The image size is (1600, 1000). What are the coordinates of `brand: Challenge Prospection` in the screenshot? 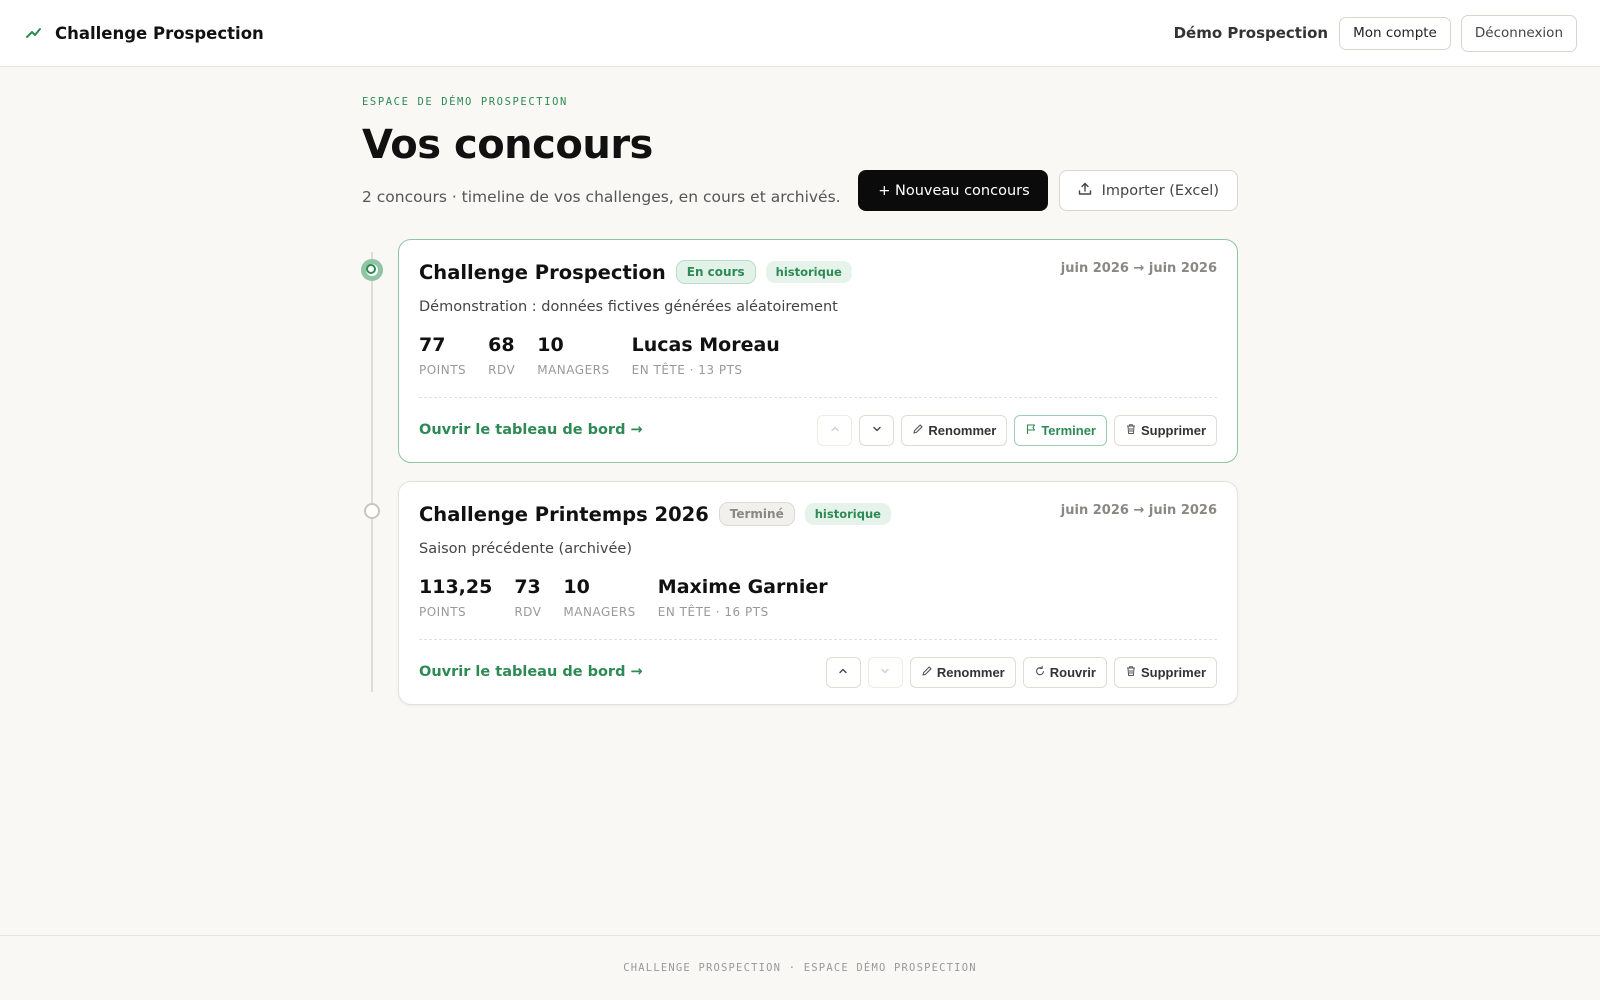 It's located at (144, 33).